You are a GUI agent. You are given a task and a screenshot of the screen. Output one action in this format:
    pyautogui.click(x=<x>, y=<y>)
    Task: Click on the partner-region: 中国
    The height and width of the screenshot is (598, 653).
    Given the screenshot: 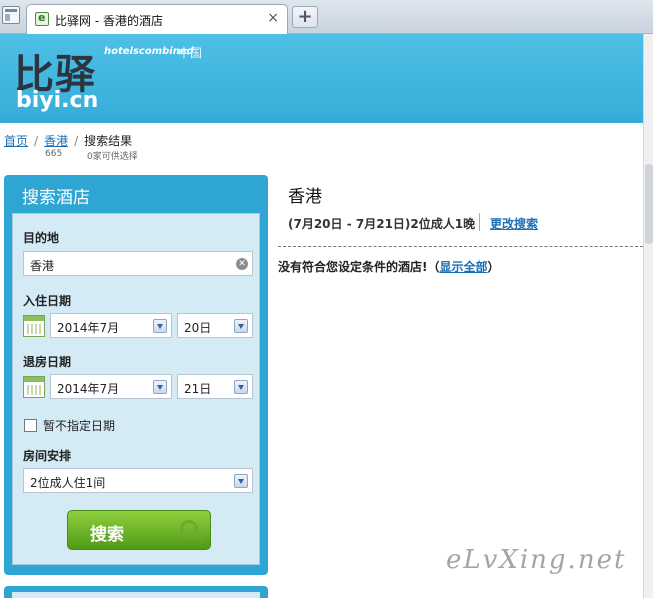 What is the action you would take?
    pyautogui.click(x=190, y=53)
    